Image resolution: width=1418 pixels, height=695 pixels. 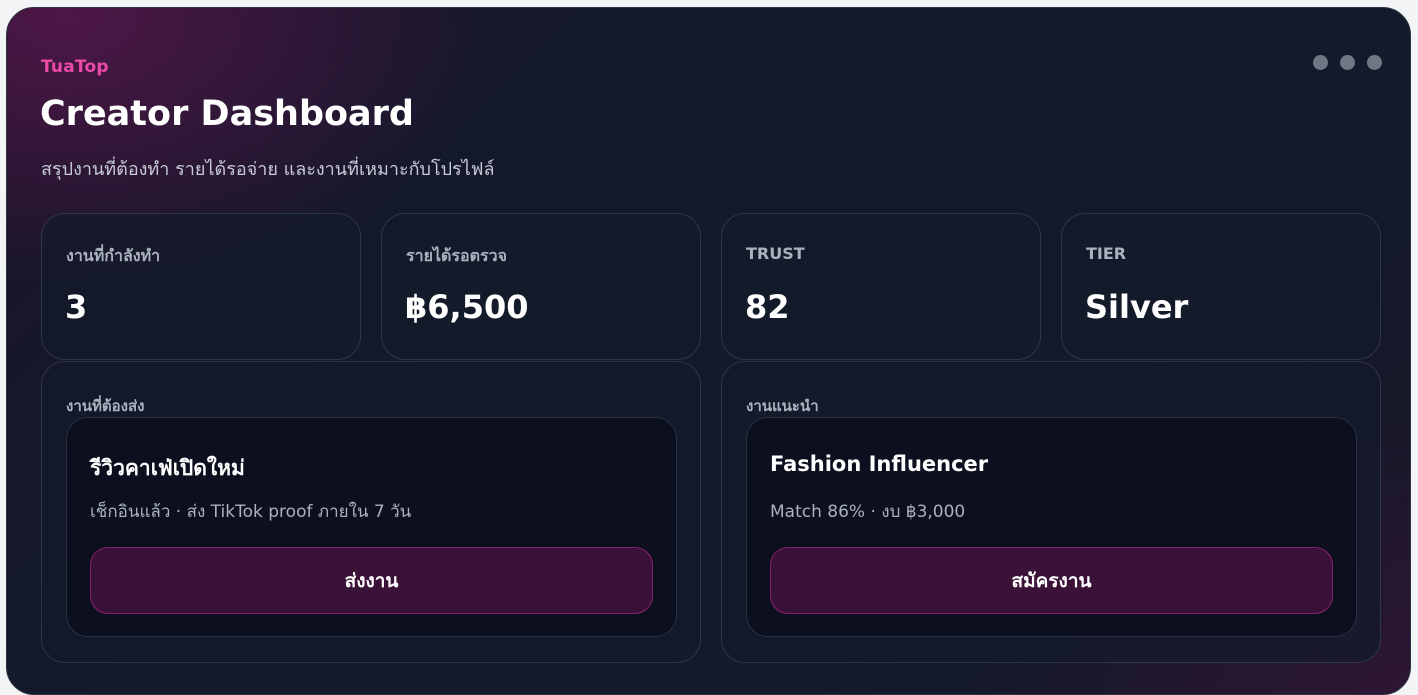 I want to click on section-label: งานที่ต้องส่ง, so click(x=105, y=406).